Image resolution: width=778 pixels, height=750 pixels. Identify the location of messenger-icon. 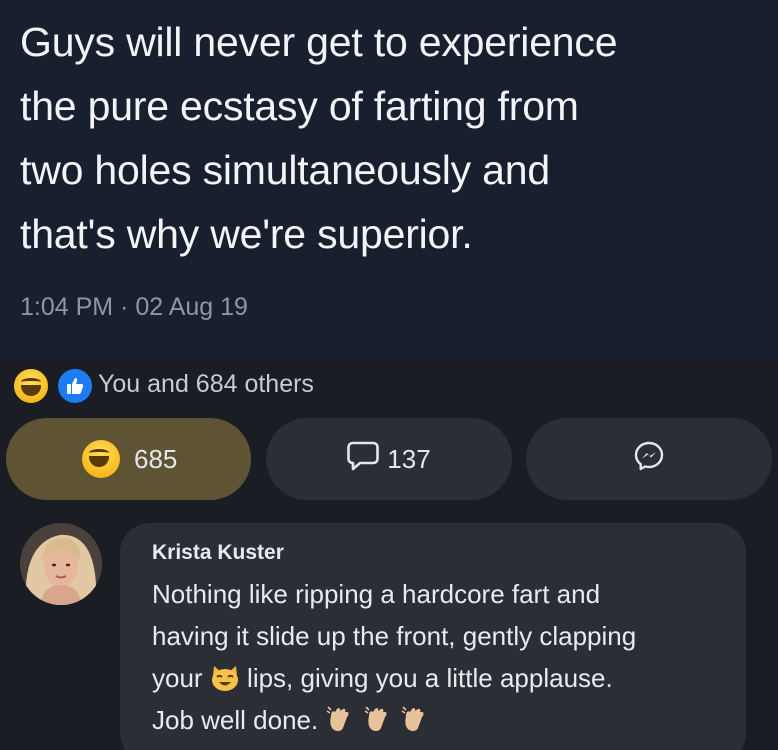
(649, 459).